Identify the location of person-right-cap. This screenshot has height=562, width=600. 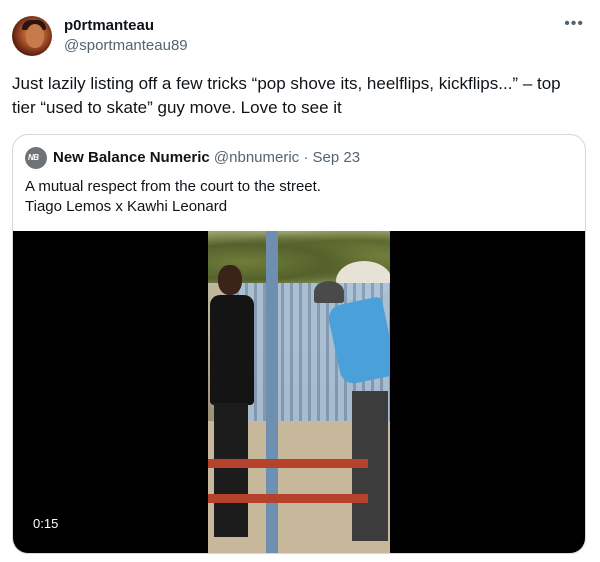
(329, 292).